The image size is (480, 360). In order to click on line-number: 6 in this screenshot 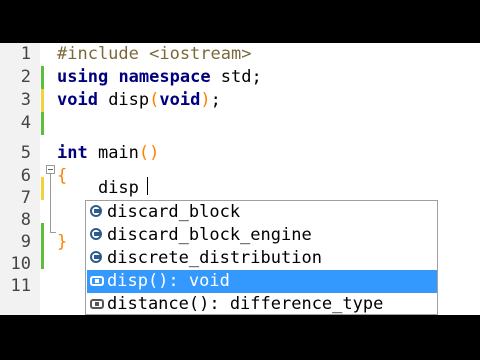, I will do `click(25, 176)`.